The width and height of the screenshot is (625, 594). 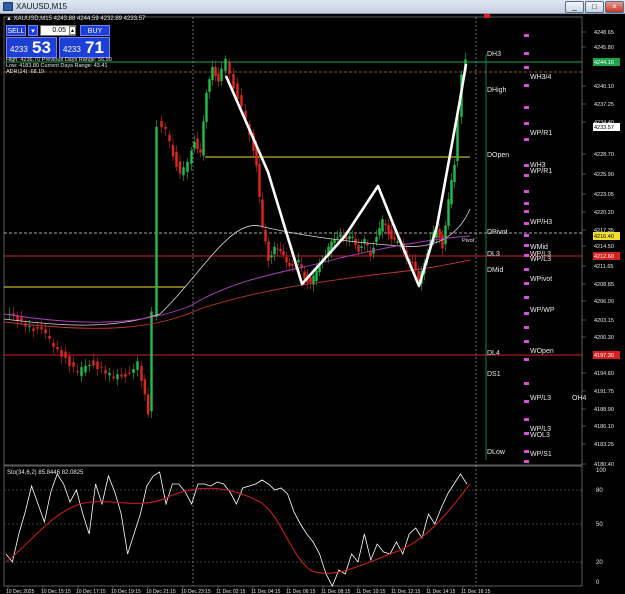 I want to click on price-axis-label: 4220.20, so click(x=604, y=213).